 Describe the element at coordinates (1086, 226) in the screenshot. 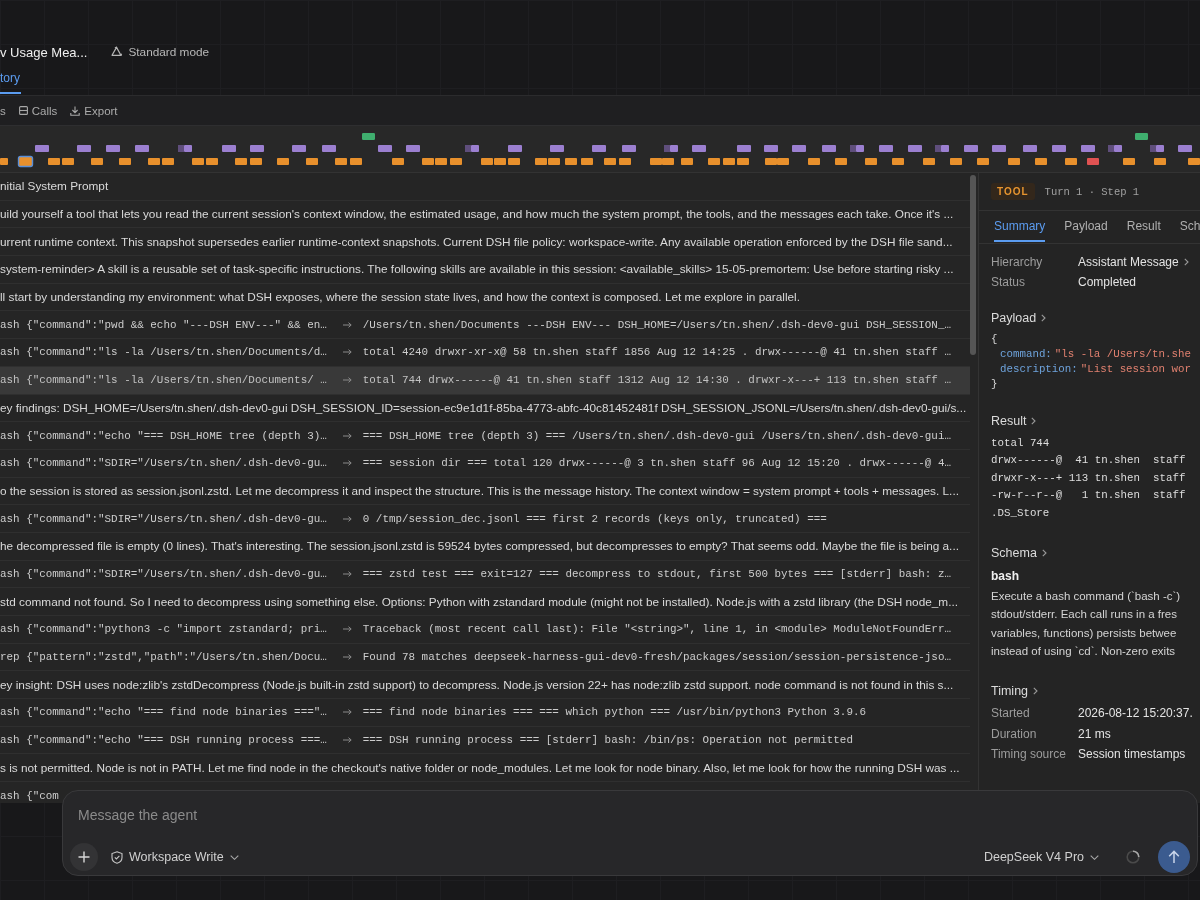

I see `detail-tab: Payload` at that location.